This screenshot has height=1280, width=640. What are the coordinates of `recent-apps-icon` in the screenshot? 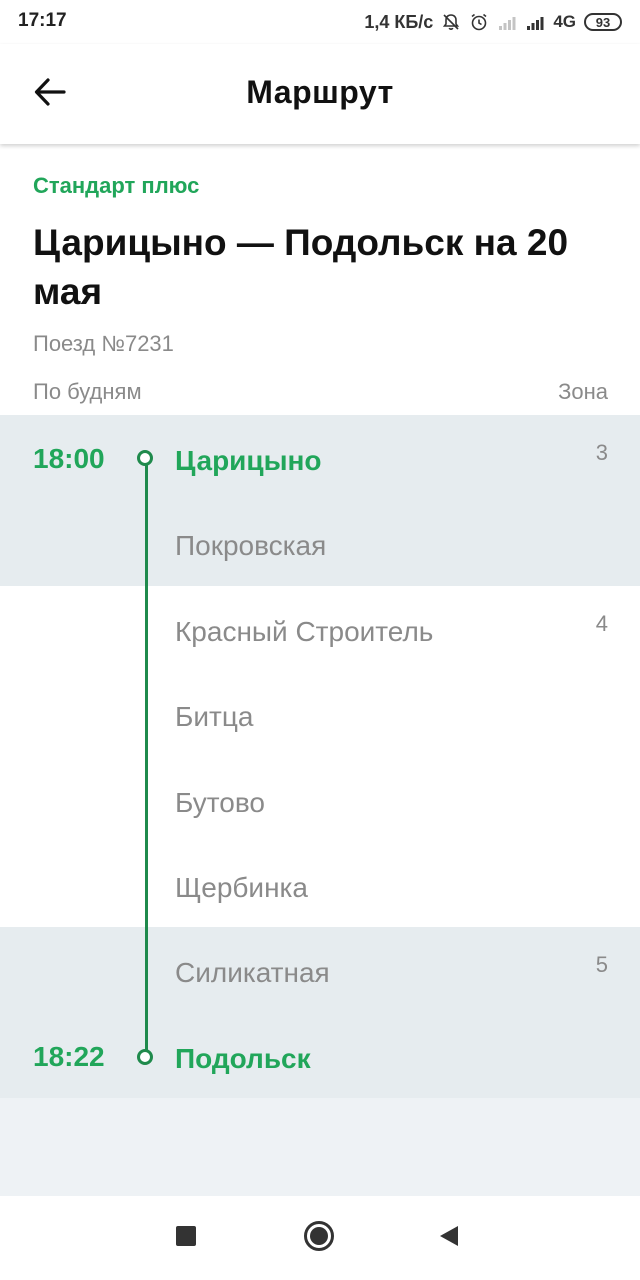 It's located at (186, 1238).